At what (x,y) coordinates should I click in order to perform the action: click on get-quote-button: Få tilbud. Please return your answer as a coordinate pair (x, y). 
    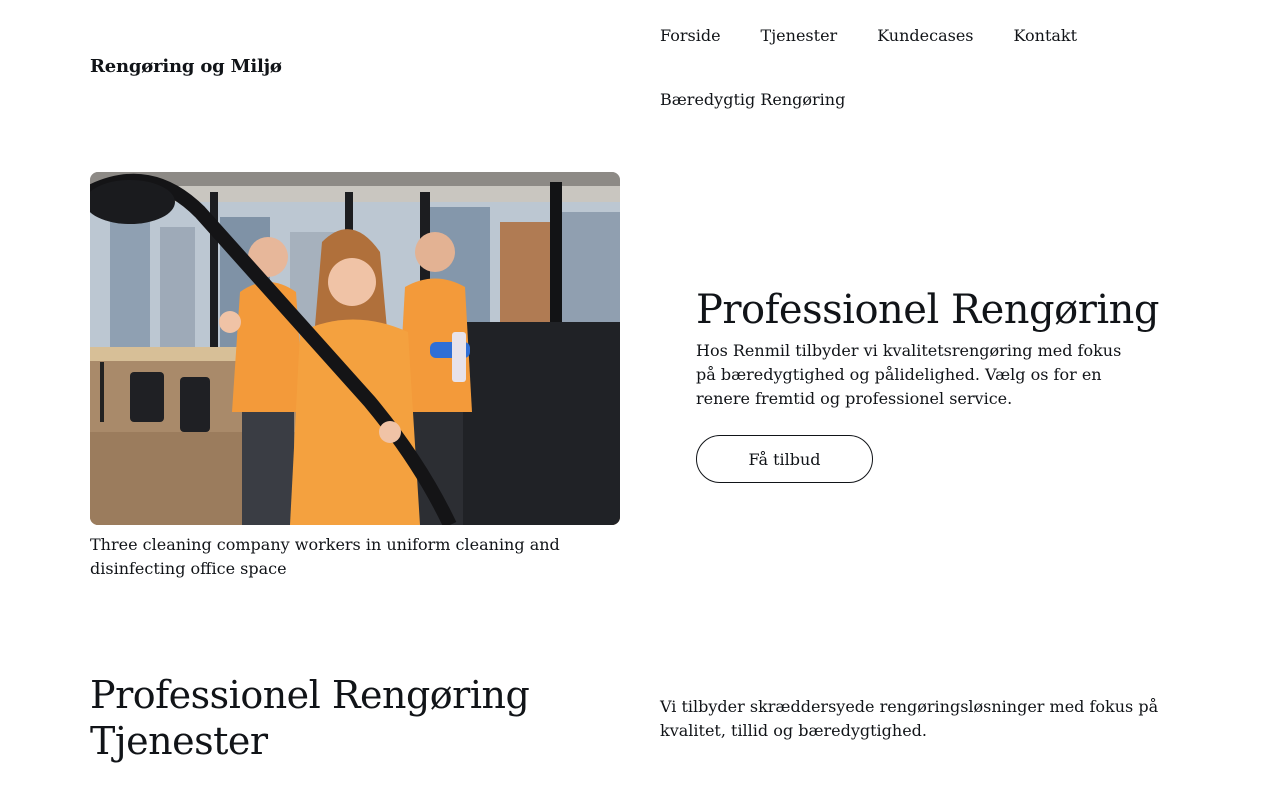
    Looking at the image, I should click on (784, 459).